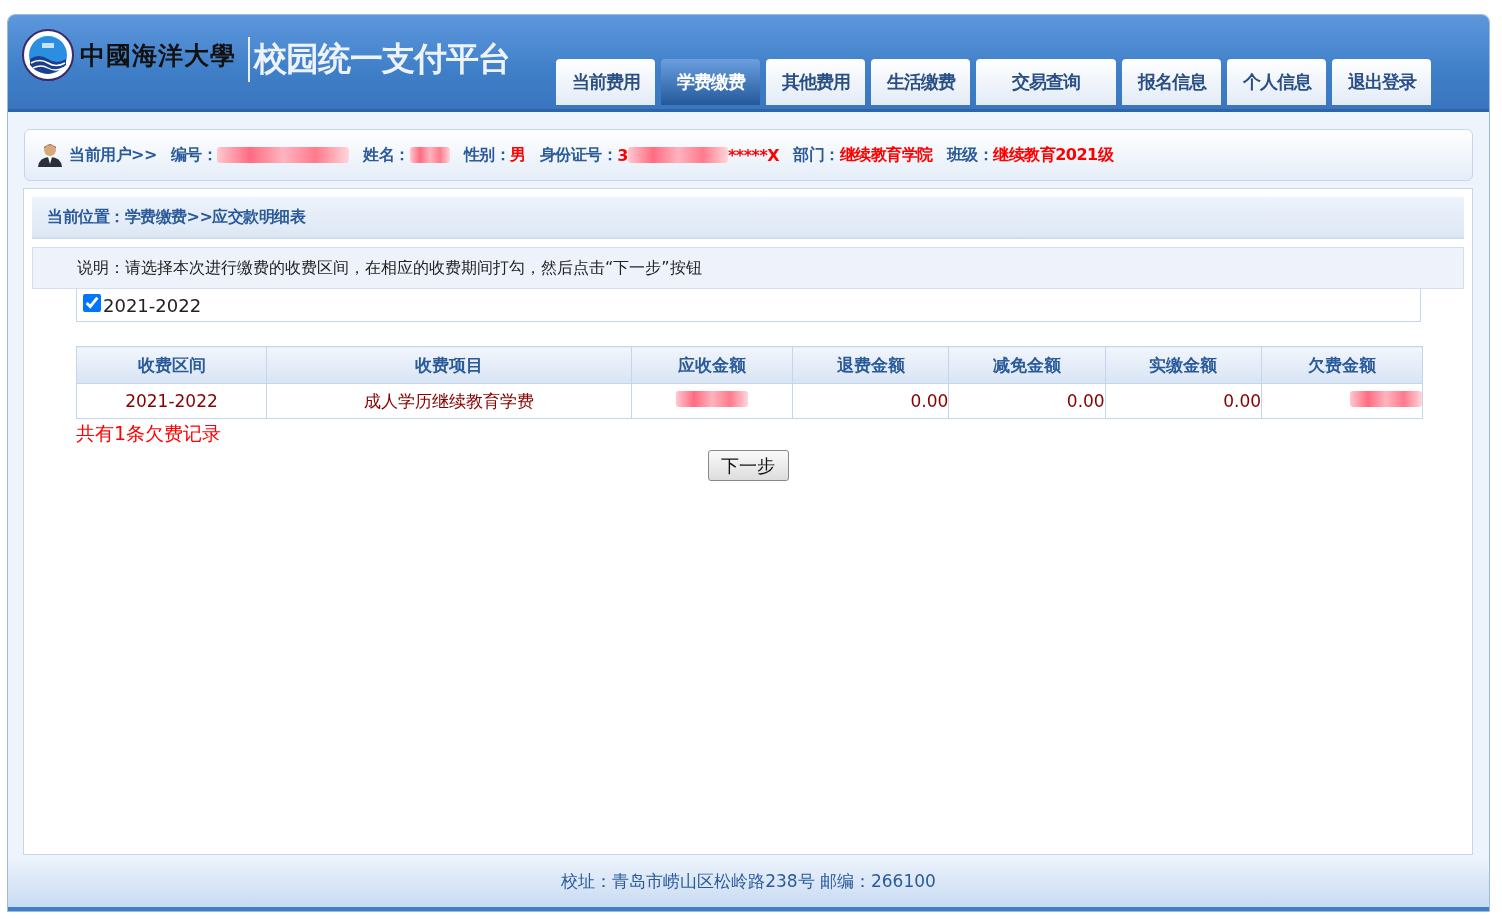 The width and height of the screenshot is (1502, 919). Describe the element at coordinates (50, 155) in the screenshot. I see `user-icon` at that location.